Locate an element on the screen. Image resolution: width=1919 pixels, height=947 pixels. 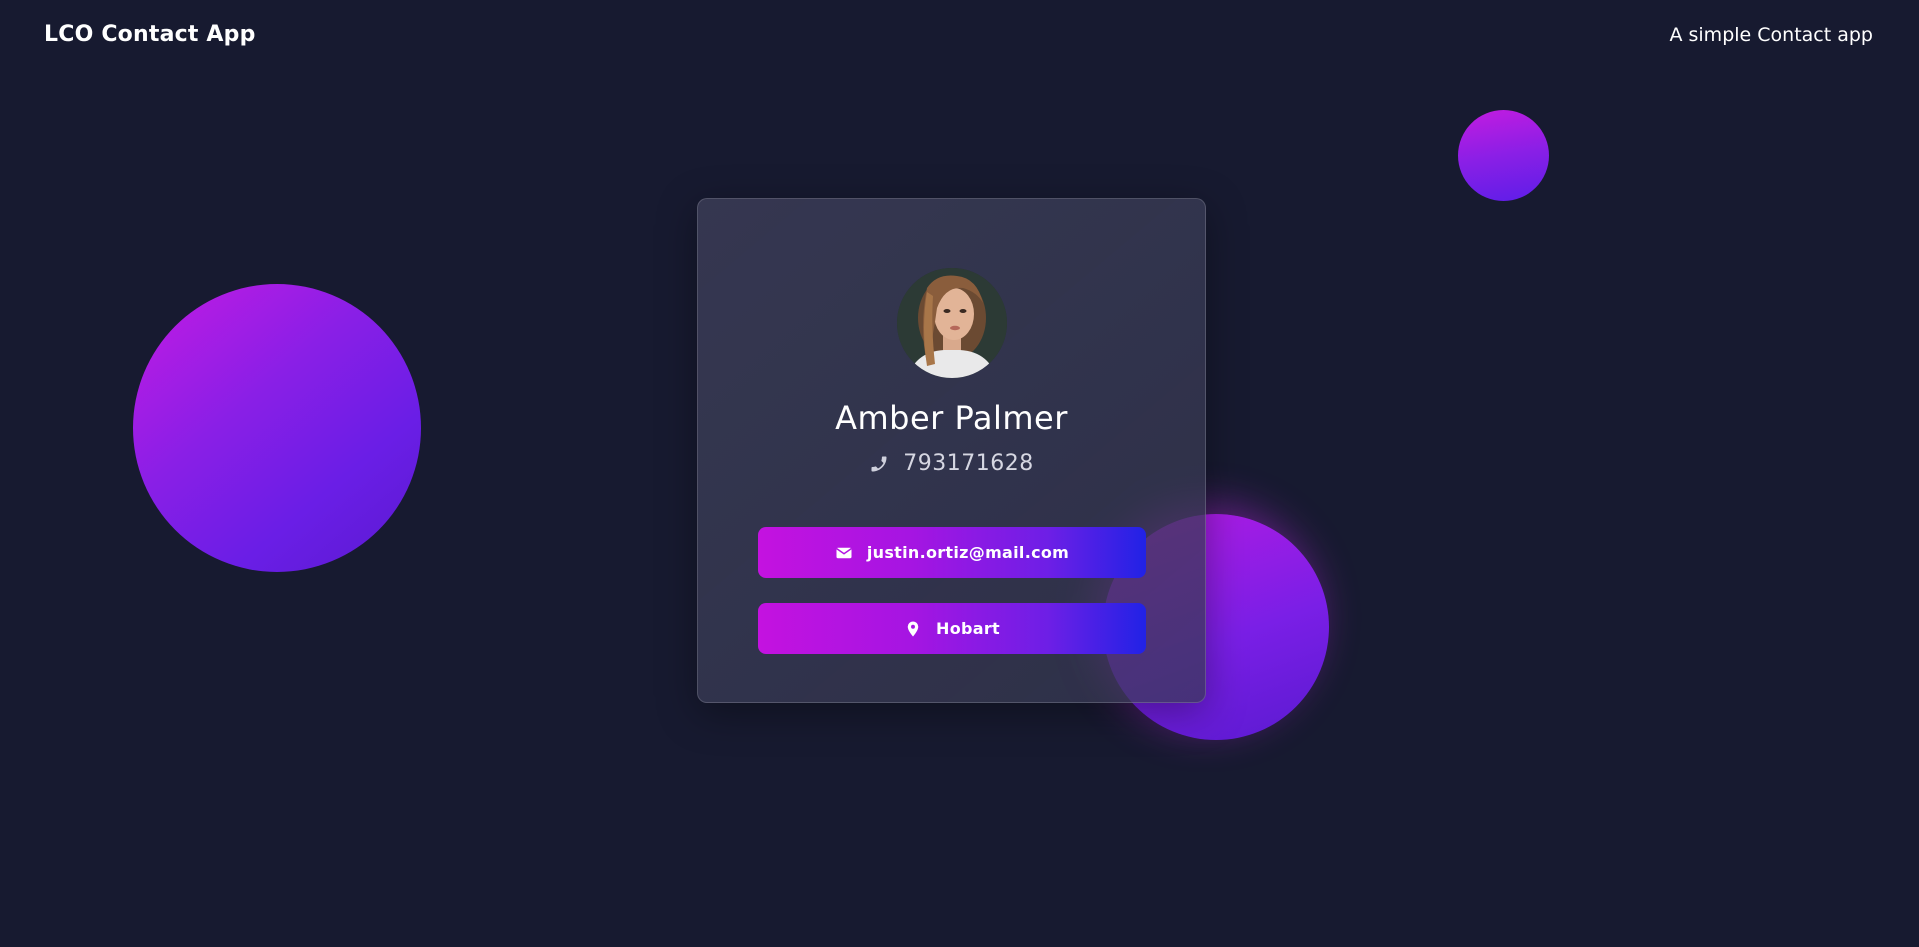
contact-phone: 793171628 is located at coordinates (968, 463).